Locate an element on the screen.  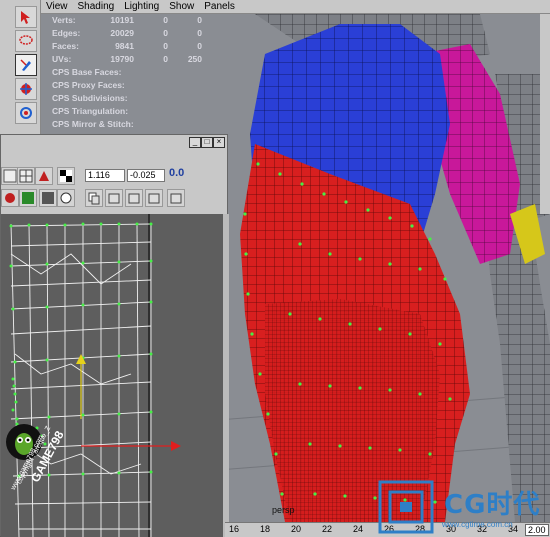
cgtime-text: CG时代 is located at coordinates (492, 505).